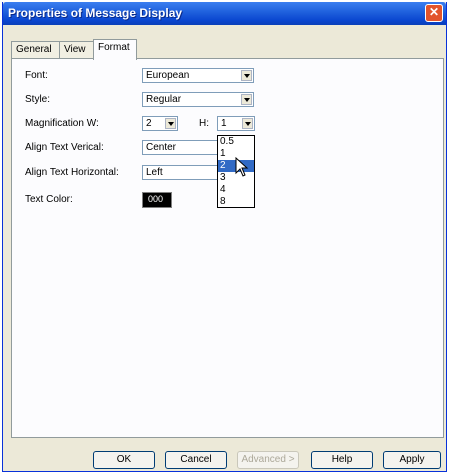  Describe the element at coordinates (268, 460) in the screenshot. I see `advanced-button: Advanced >` at that location.